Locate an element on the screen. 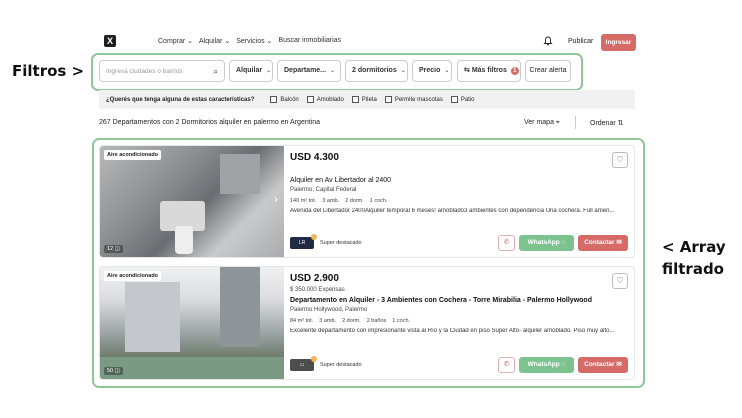 The width and height of the screenshot is (742, 418). annotation-array-line2: filtrado is located at coordinates (693, 269).